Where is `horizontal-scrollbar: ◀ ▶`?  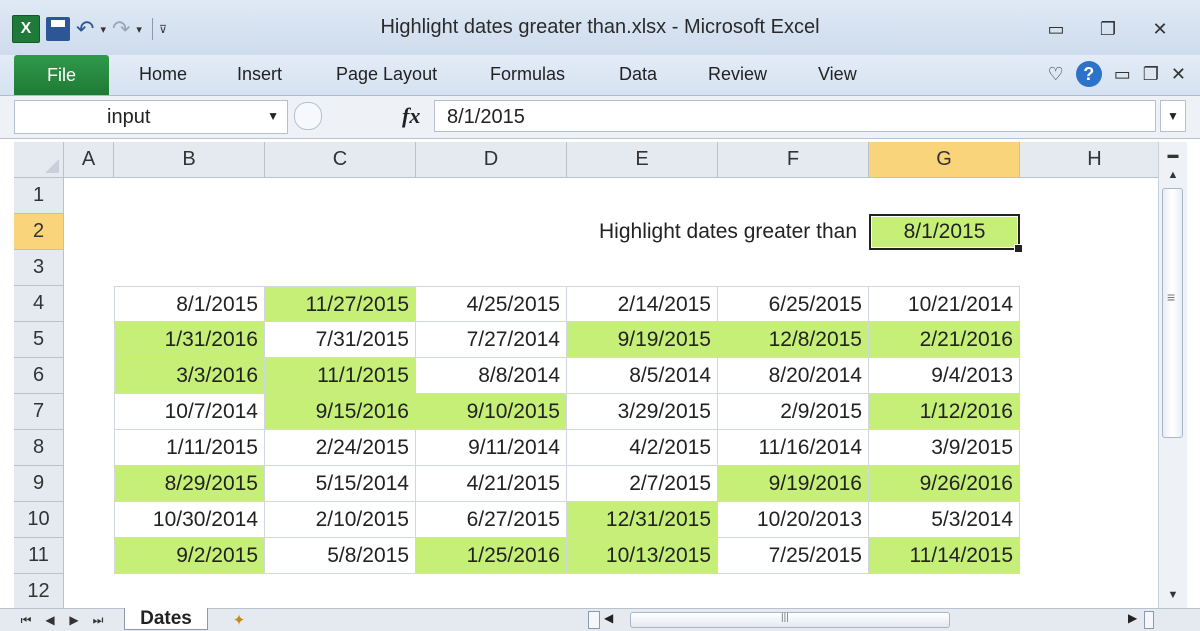
horizontal-scrollbar: ◀ ▶ is located at coordinates (873, 620).